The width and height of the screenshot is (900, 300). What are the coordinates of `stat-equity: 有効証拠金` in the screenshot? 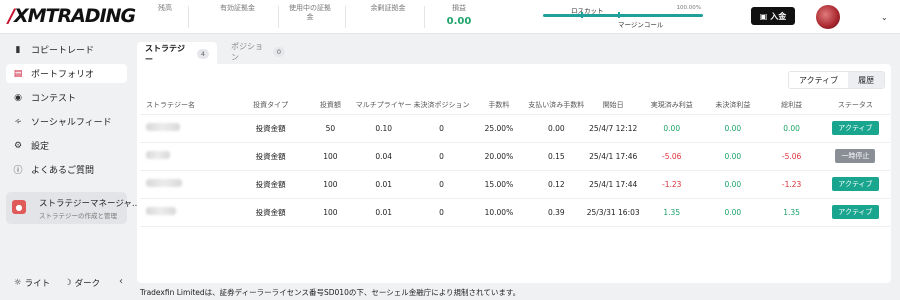 It's located at (237, 10).